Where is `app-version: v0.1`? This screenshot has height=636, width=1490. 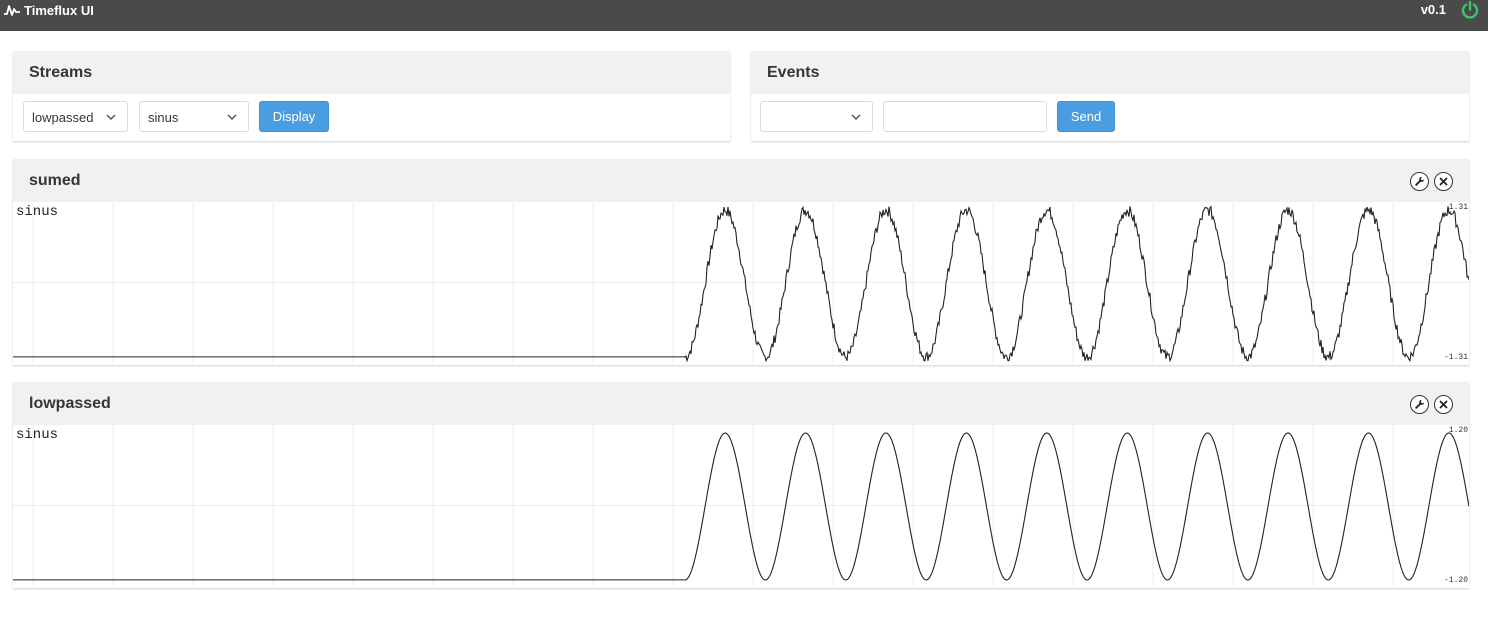
app-version: v0.1 is located at coordinates (1433, 9).